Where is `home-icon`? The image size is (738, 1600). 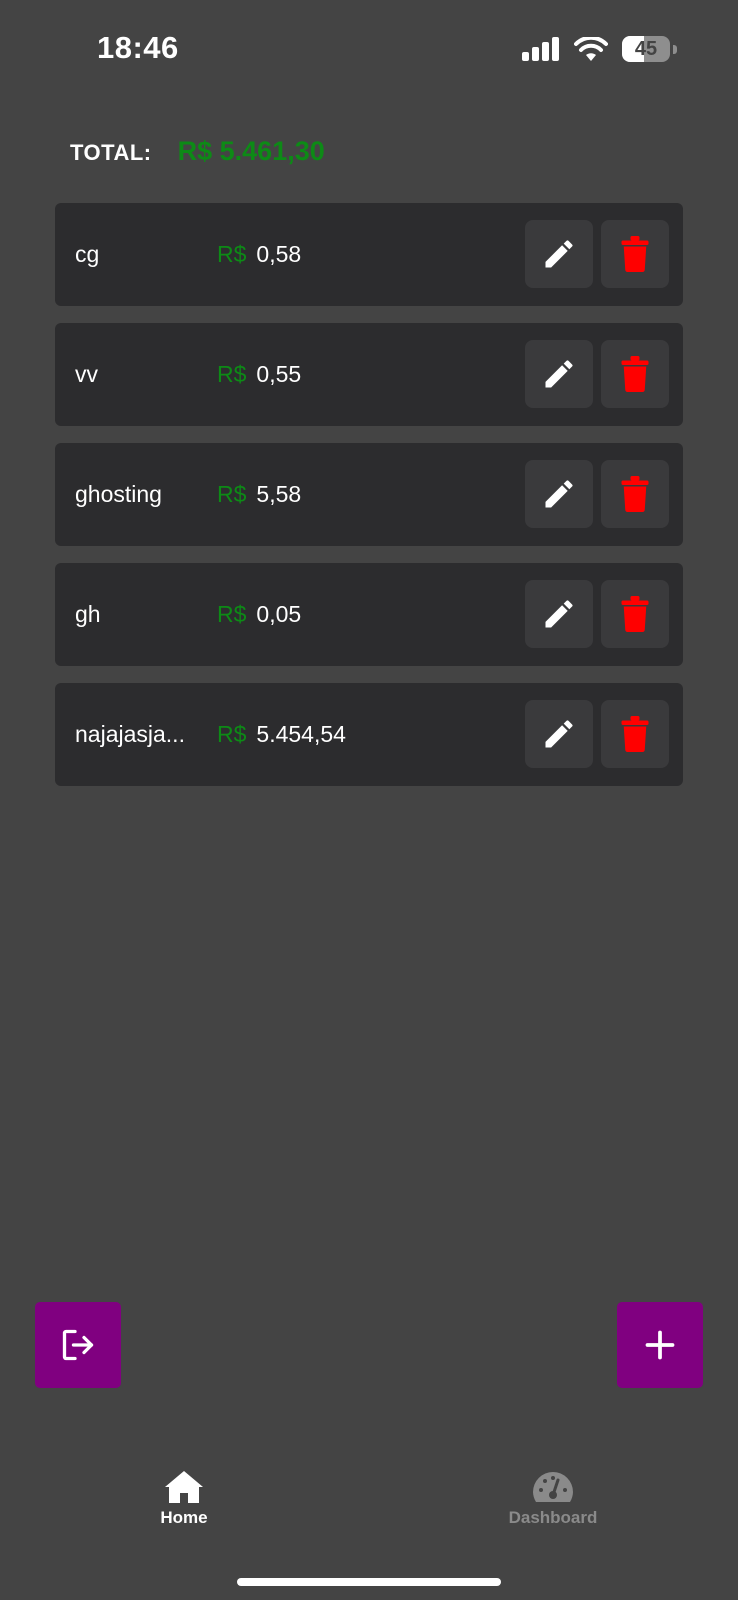
home-icon is located at coordinates (184, 1487).